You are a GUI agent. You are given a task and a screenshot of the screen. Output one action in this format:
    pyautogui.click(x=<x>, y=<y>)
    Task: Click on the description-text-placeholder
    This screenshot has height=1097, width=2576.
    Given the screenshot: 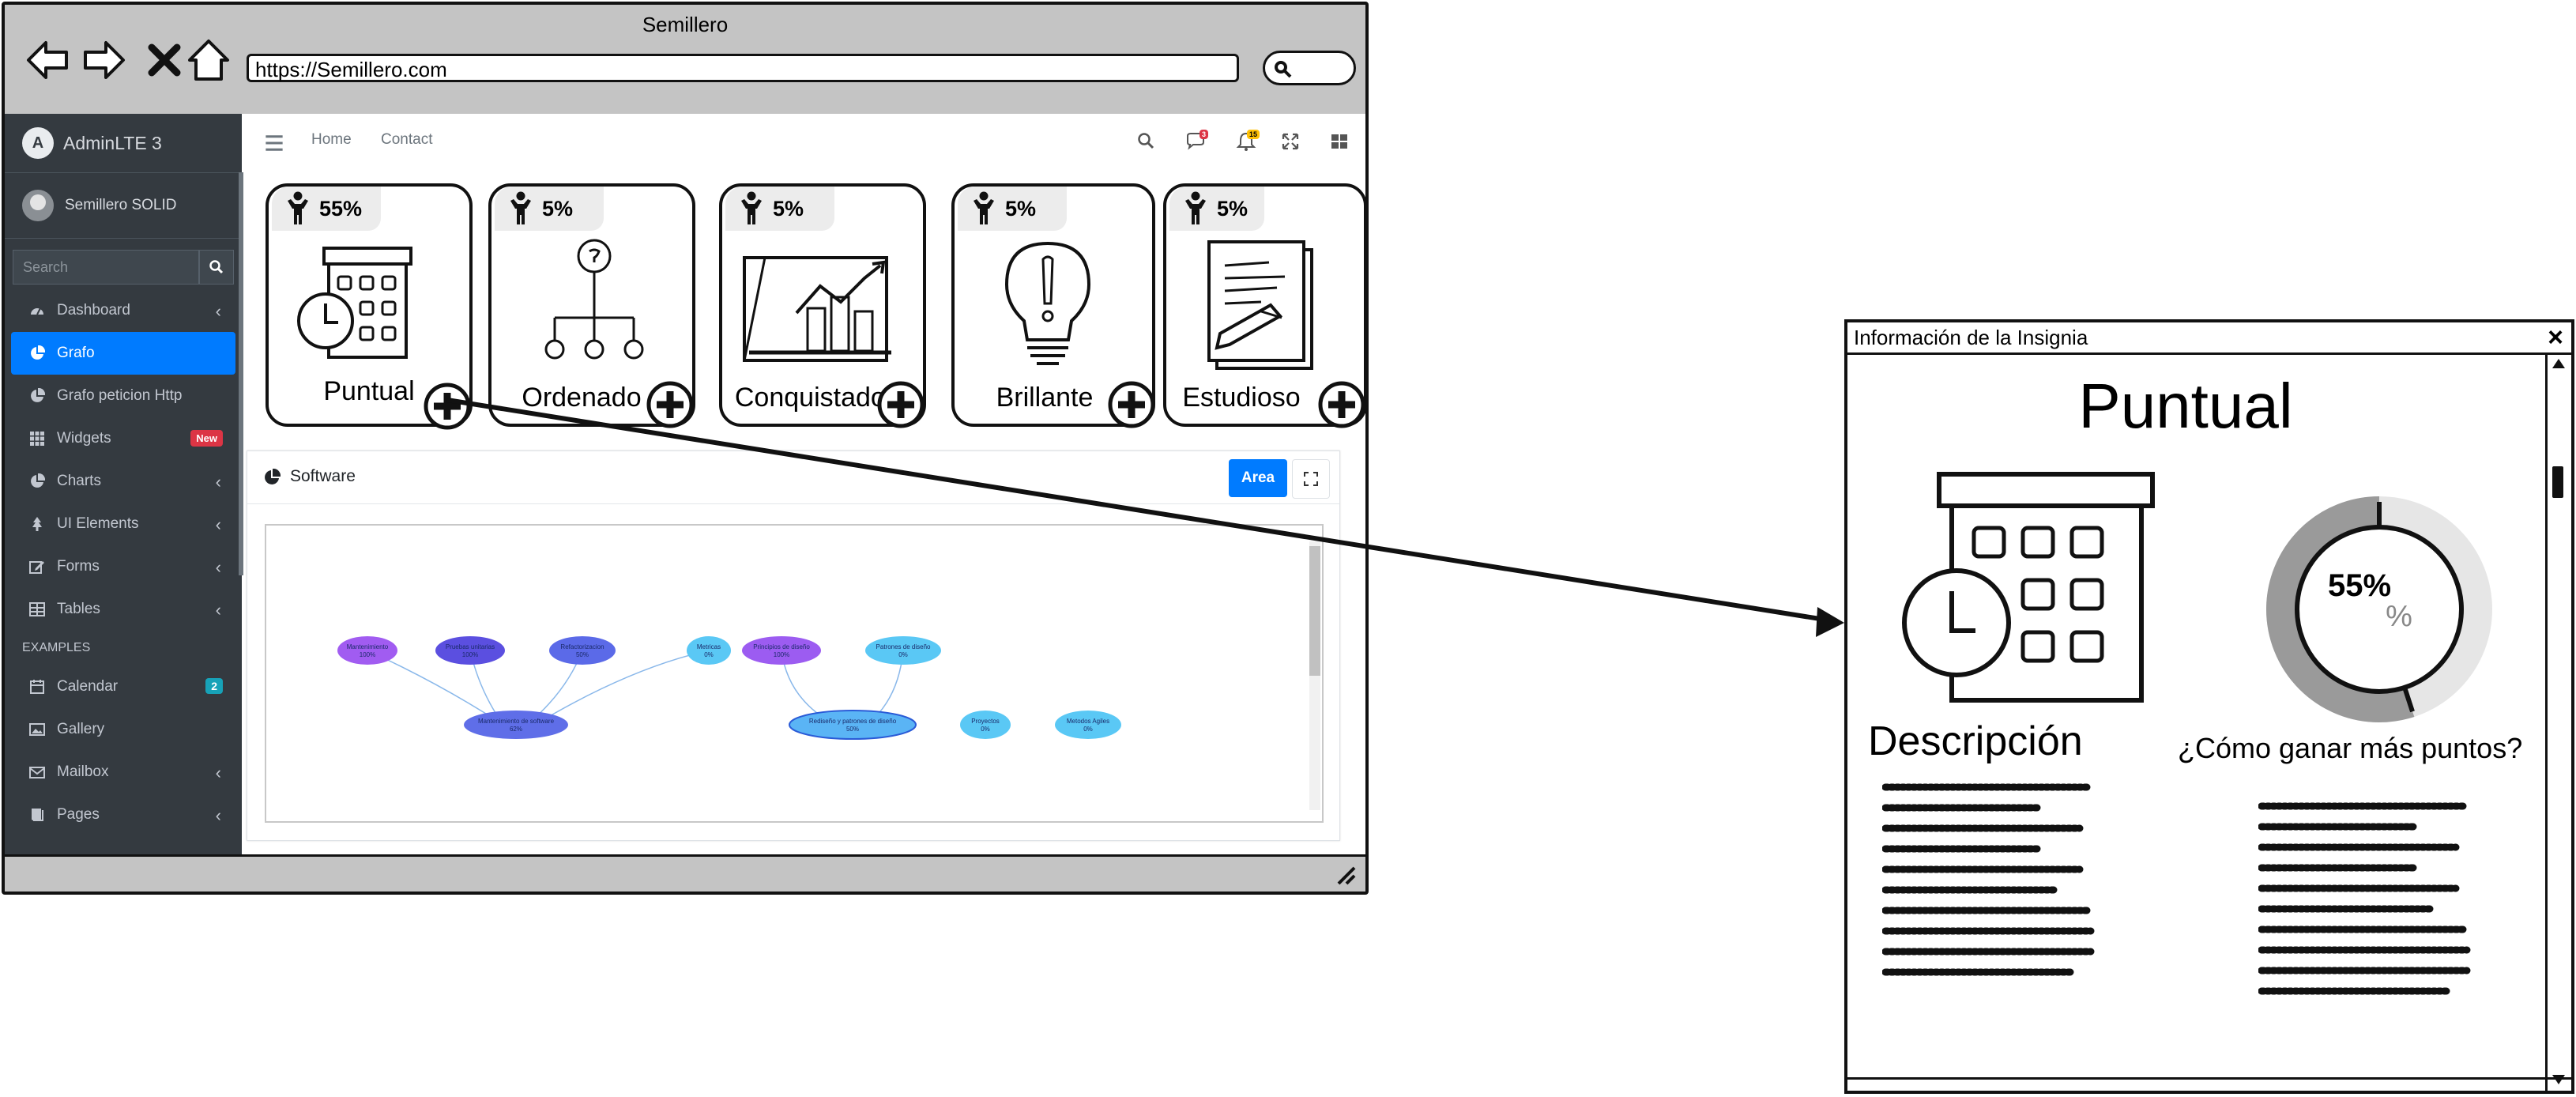 What is the action you would take?
    pyautogui.click(x=1988, y=879)
    